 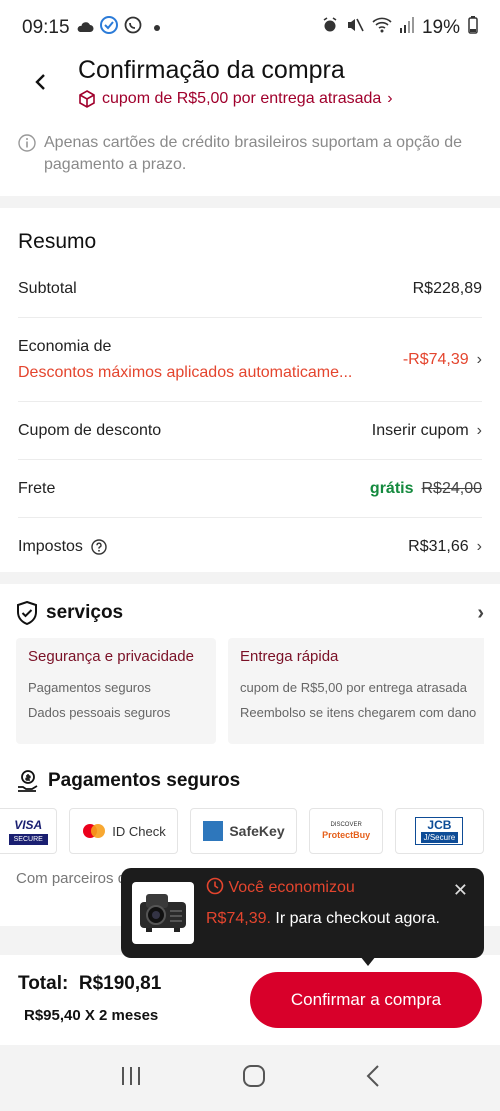 I want to click on battery-icon, so click(x=473, y=28).